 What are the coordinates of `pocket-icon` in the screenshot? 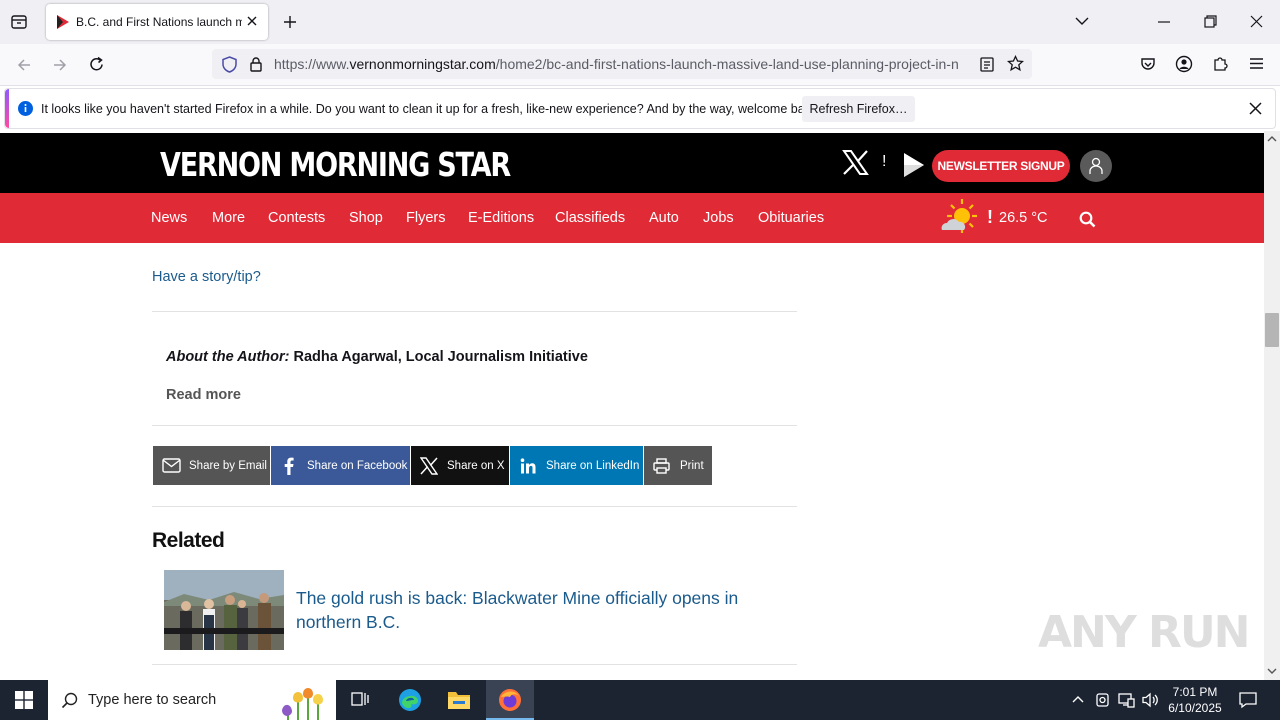 It's located at (1148, 64).